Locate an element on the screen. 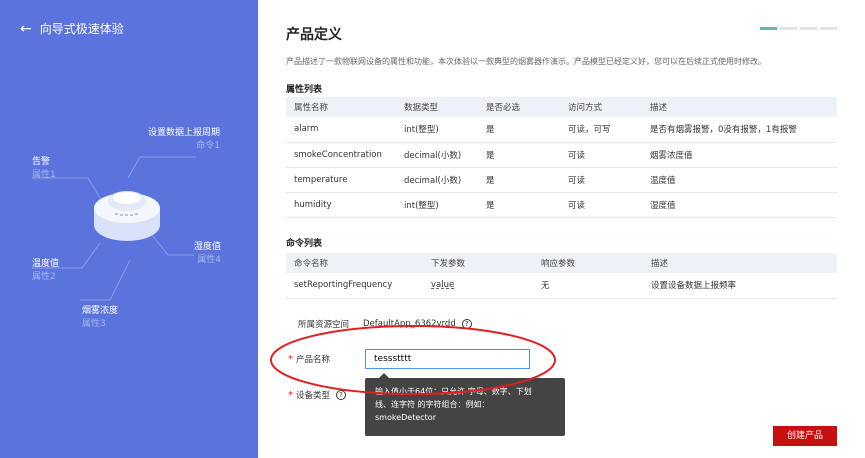 The height and width of the screenshot is (458, 865). product-name-label: 产品名称 is located at coordinates (313, 360).